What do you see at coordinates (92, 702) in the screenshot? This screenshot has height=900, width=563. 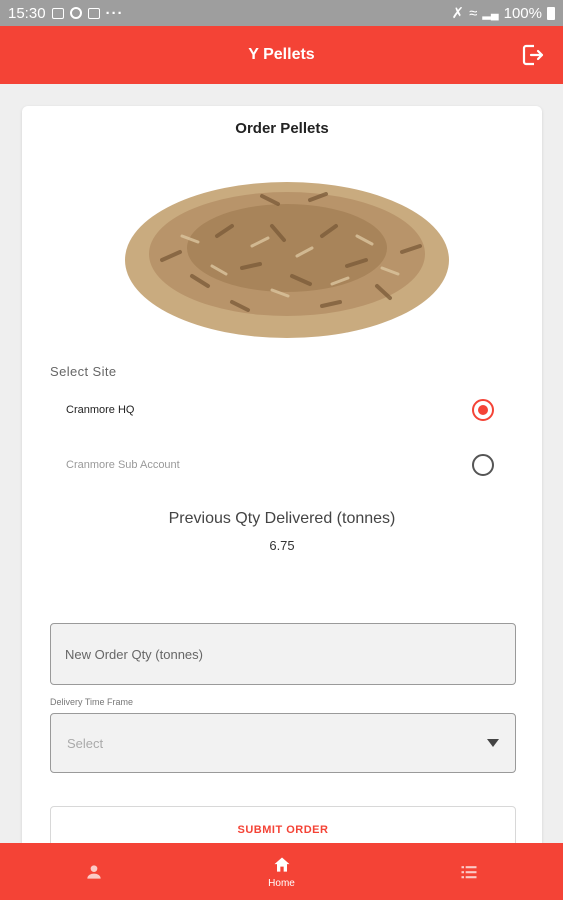 I see `delivery-time-frame-label: Delivery Time Frame` at bounding box center [92, 702].